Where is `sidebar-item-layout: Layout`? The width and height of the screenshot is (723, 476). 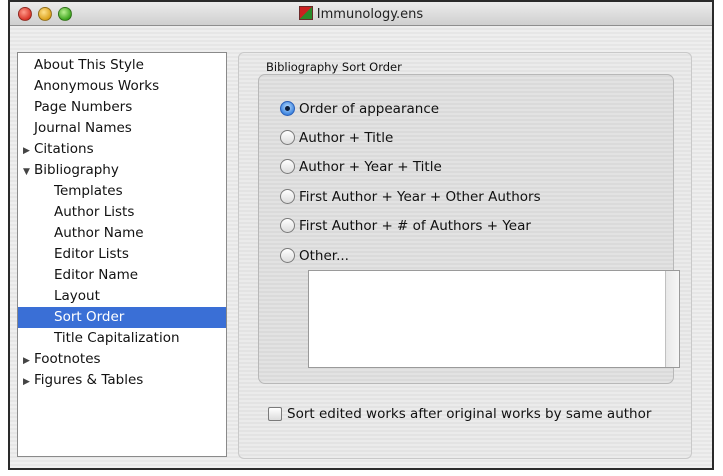
sidebar-item-layout: Layout is located at coordinates (122, 296).